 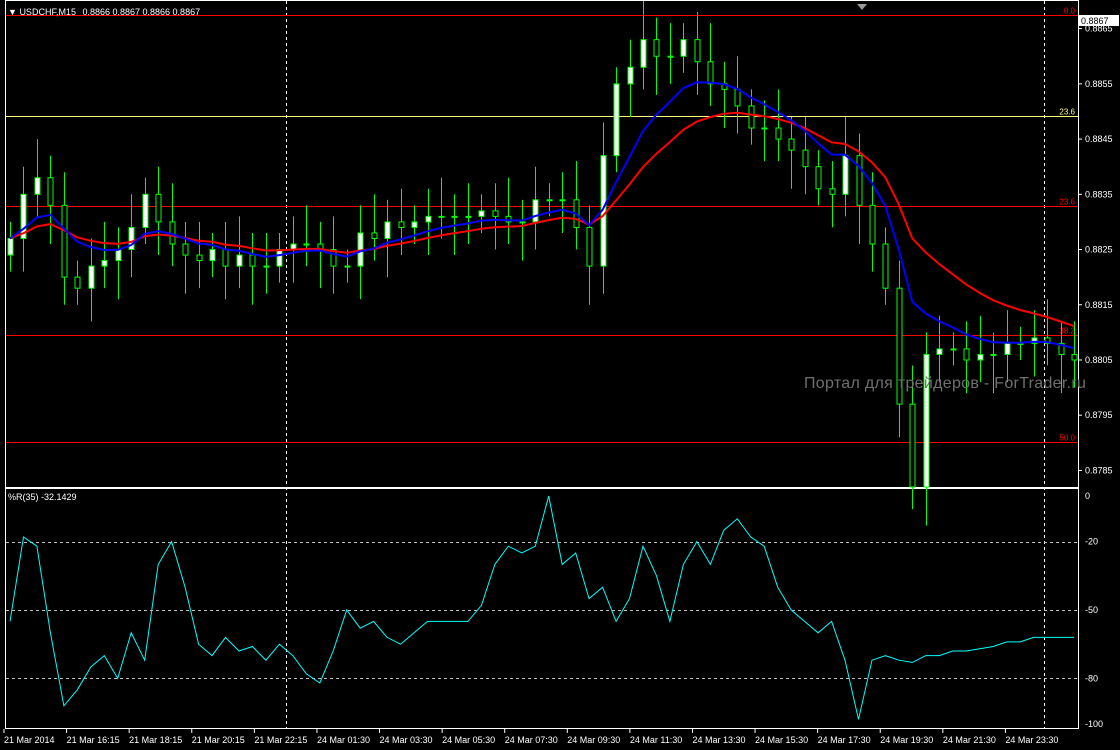 What do you see at coordinates (218, 740) in the screenshot?
I see `time-tick-label: 21 Mar 20:15` at bounding box center [218, 740].